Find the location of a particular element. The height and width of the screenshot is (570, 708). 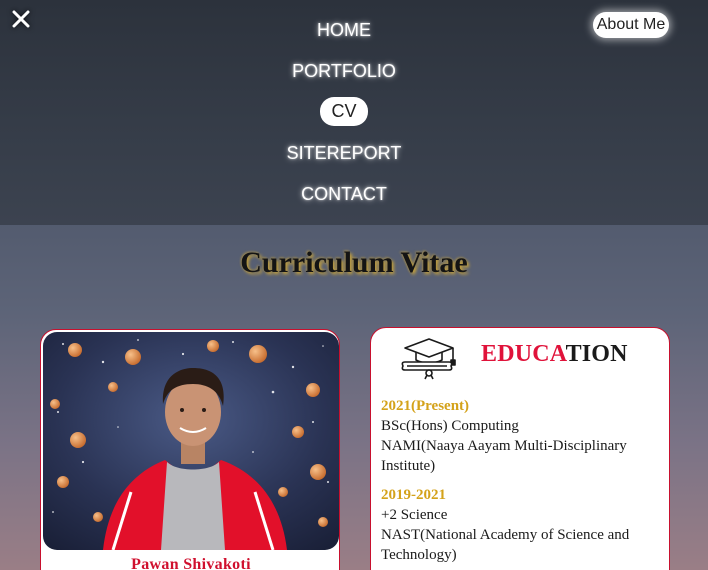

education-course: +2 Science is located at coordinates (414, 515).